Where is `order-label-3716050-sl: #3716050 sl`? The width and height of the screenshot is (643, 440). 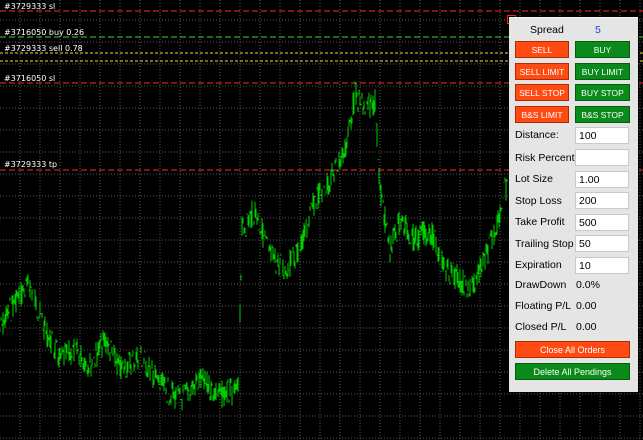 order-label-3716050-sl: #3716050 sl is located at coordinates (30, 78).